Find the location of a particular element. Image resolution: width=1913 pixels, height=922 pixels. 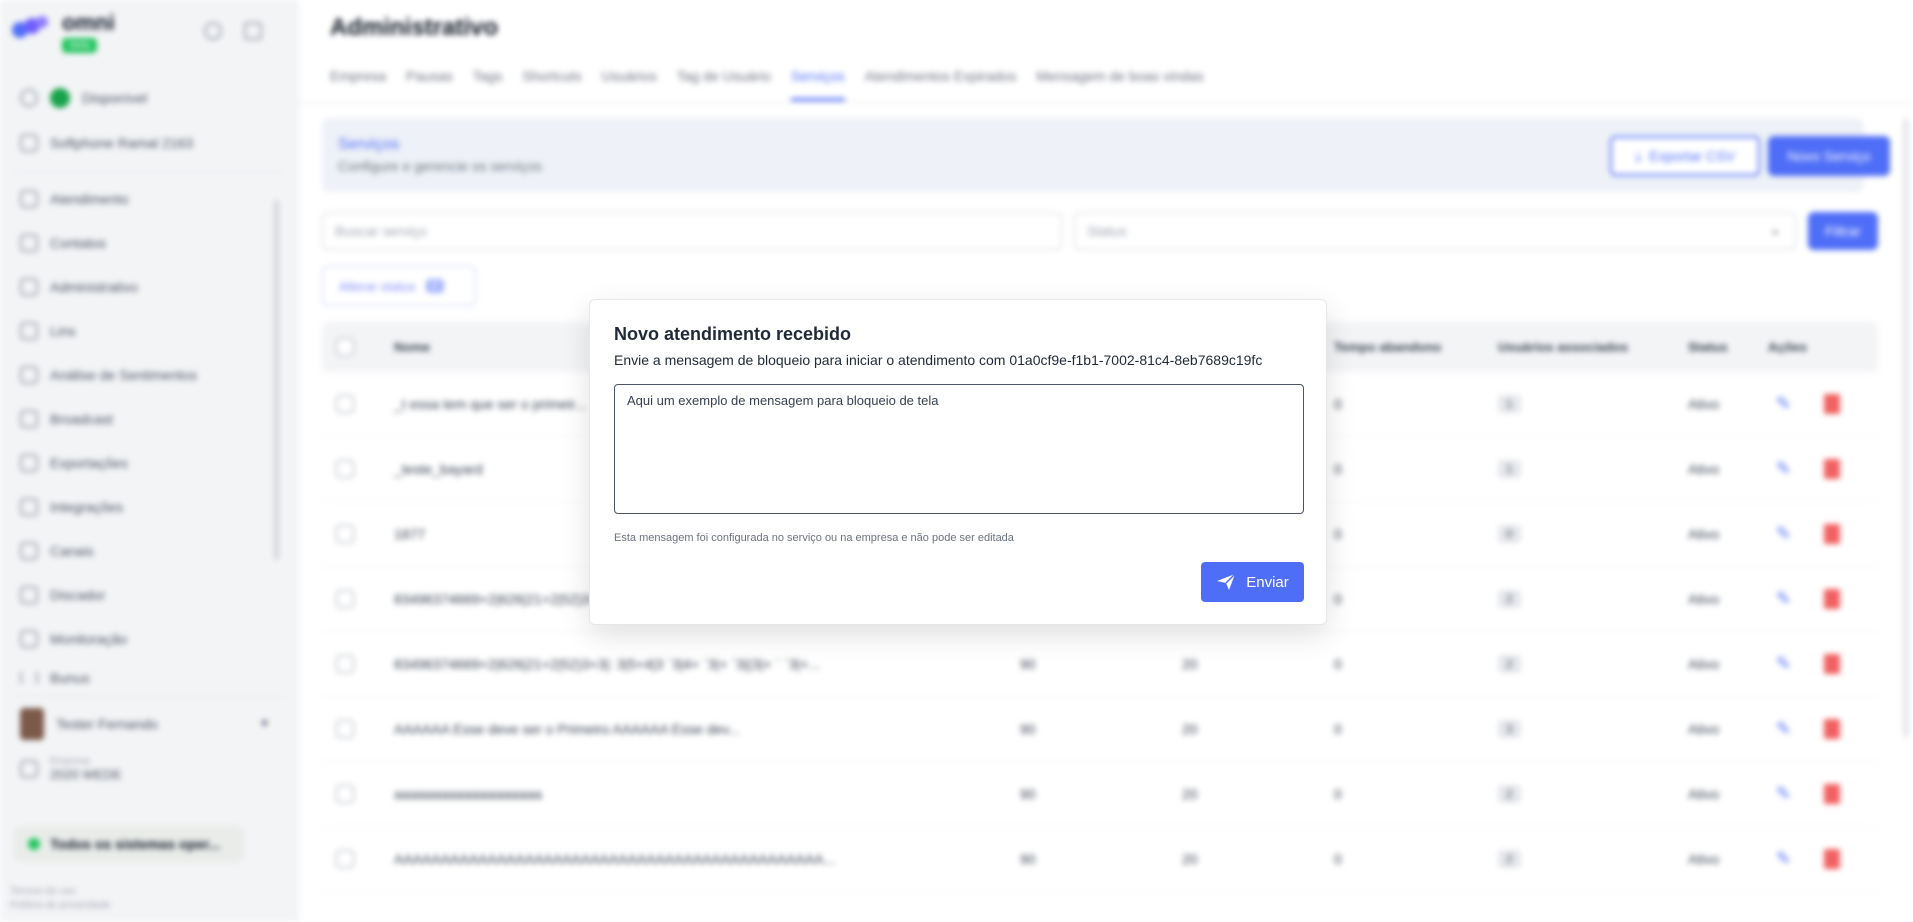

header-users: Usuários associados is located at coordinates (1563, 347).